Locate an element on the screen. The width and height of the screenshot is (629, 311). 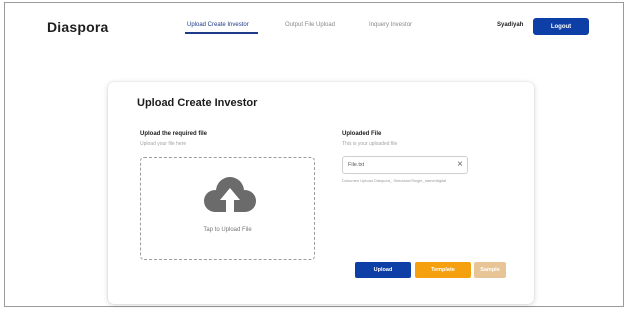
dropzone-text: Tap to Upload File is located at coordinates (227, 230).